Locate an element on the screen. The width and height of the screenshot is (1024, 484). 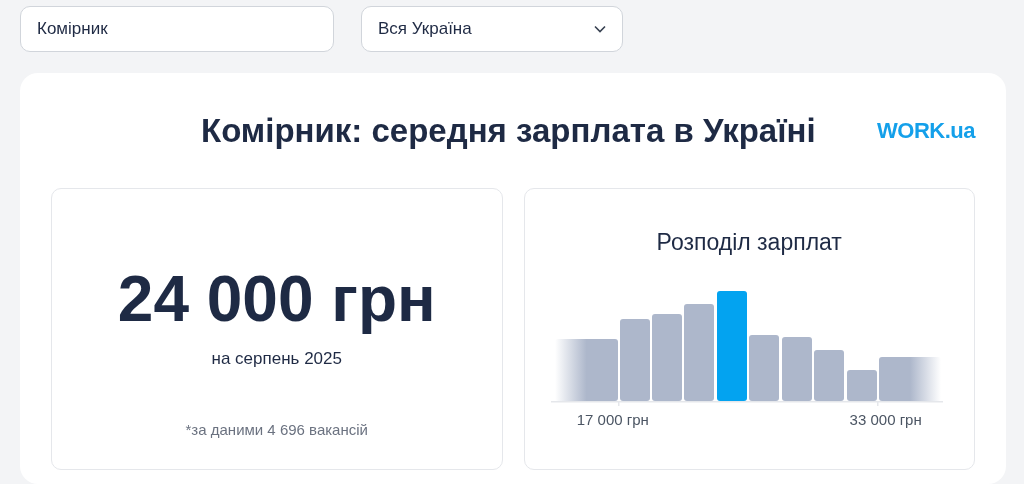
report-title: Комірник: середня зарплата в Україні is located at coordinates (508, 131).